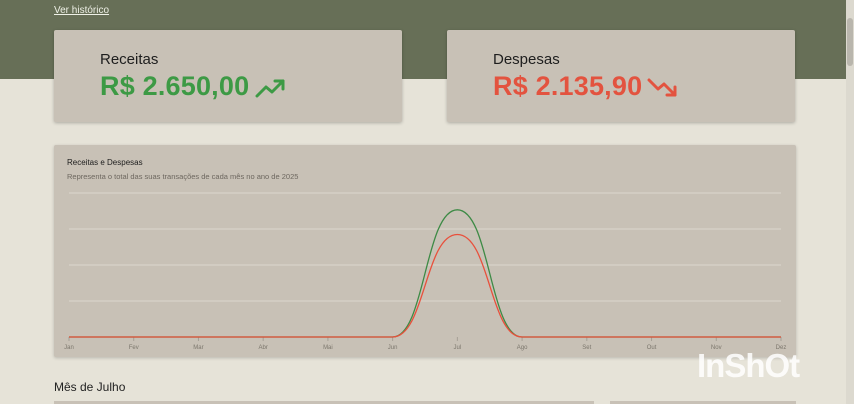  I want to click on x-tick-label: Set, so click(586, 348).